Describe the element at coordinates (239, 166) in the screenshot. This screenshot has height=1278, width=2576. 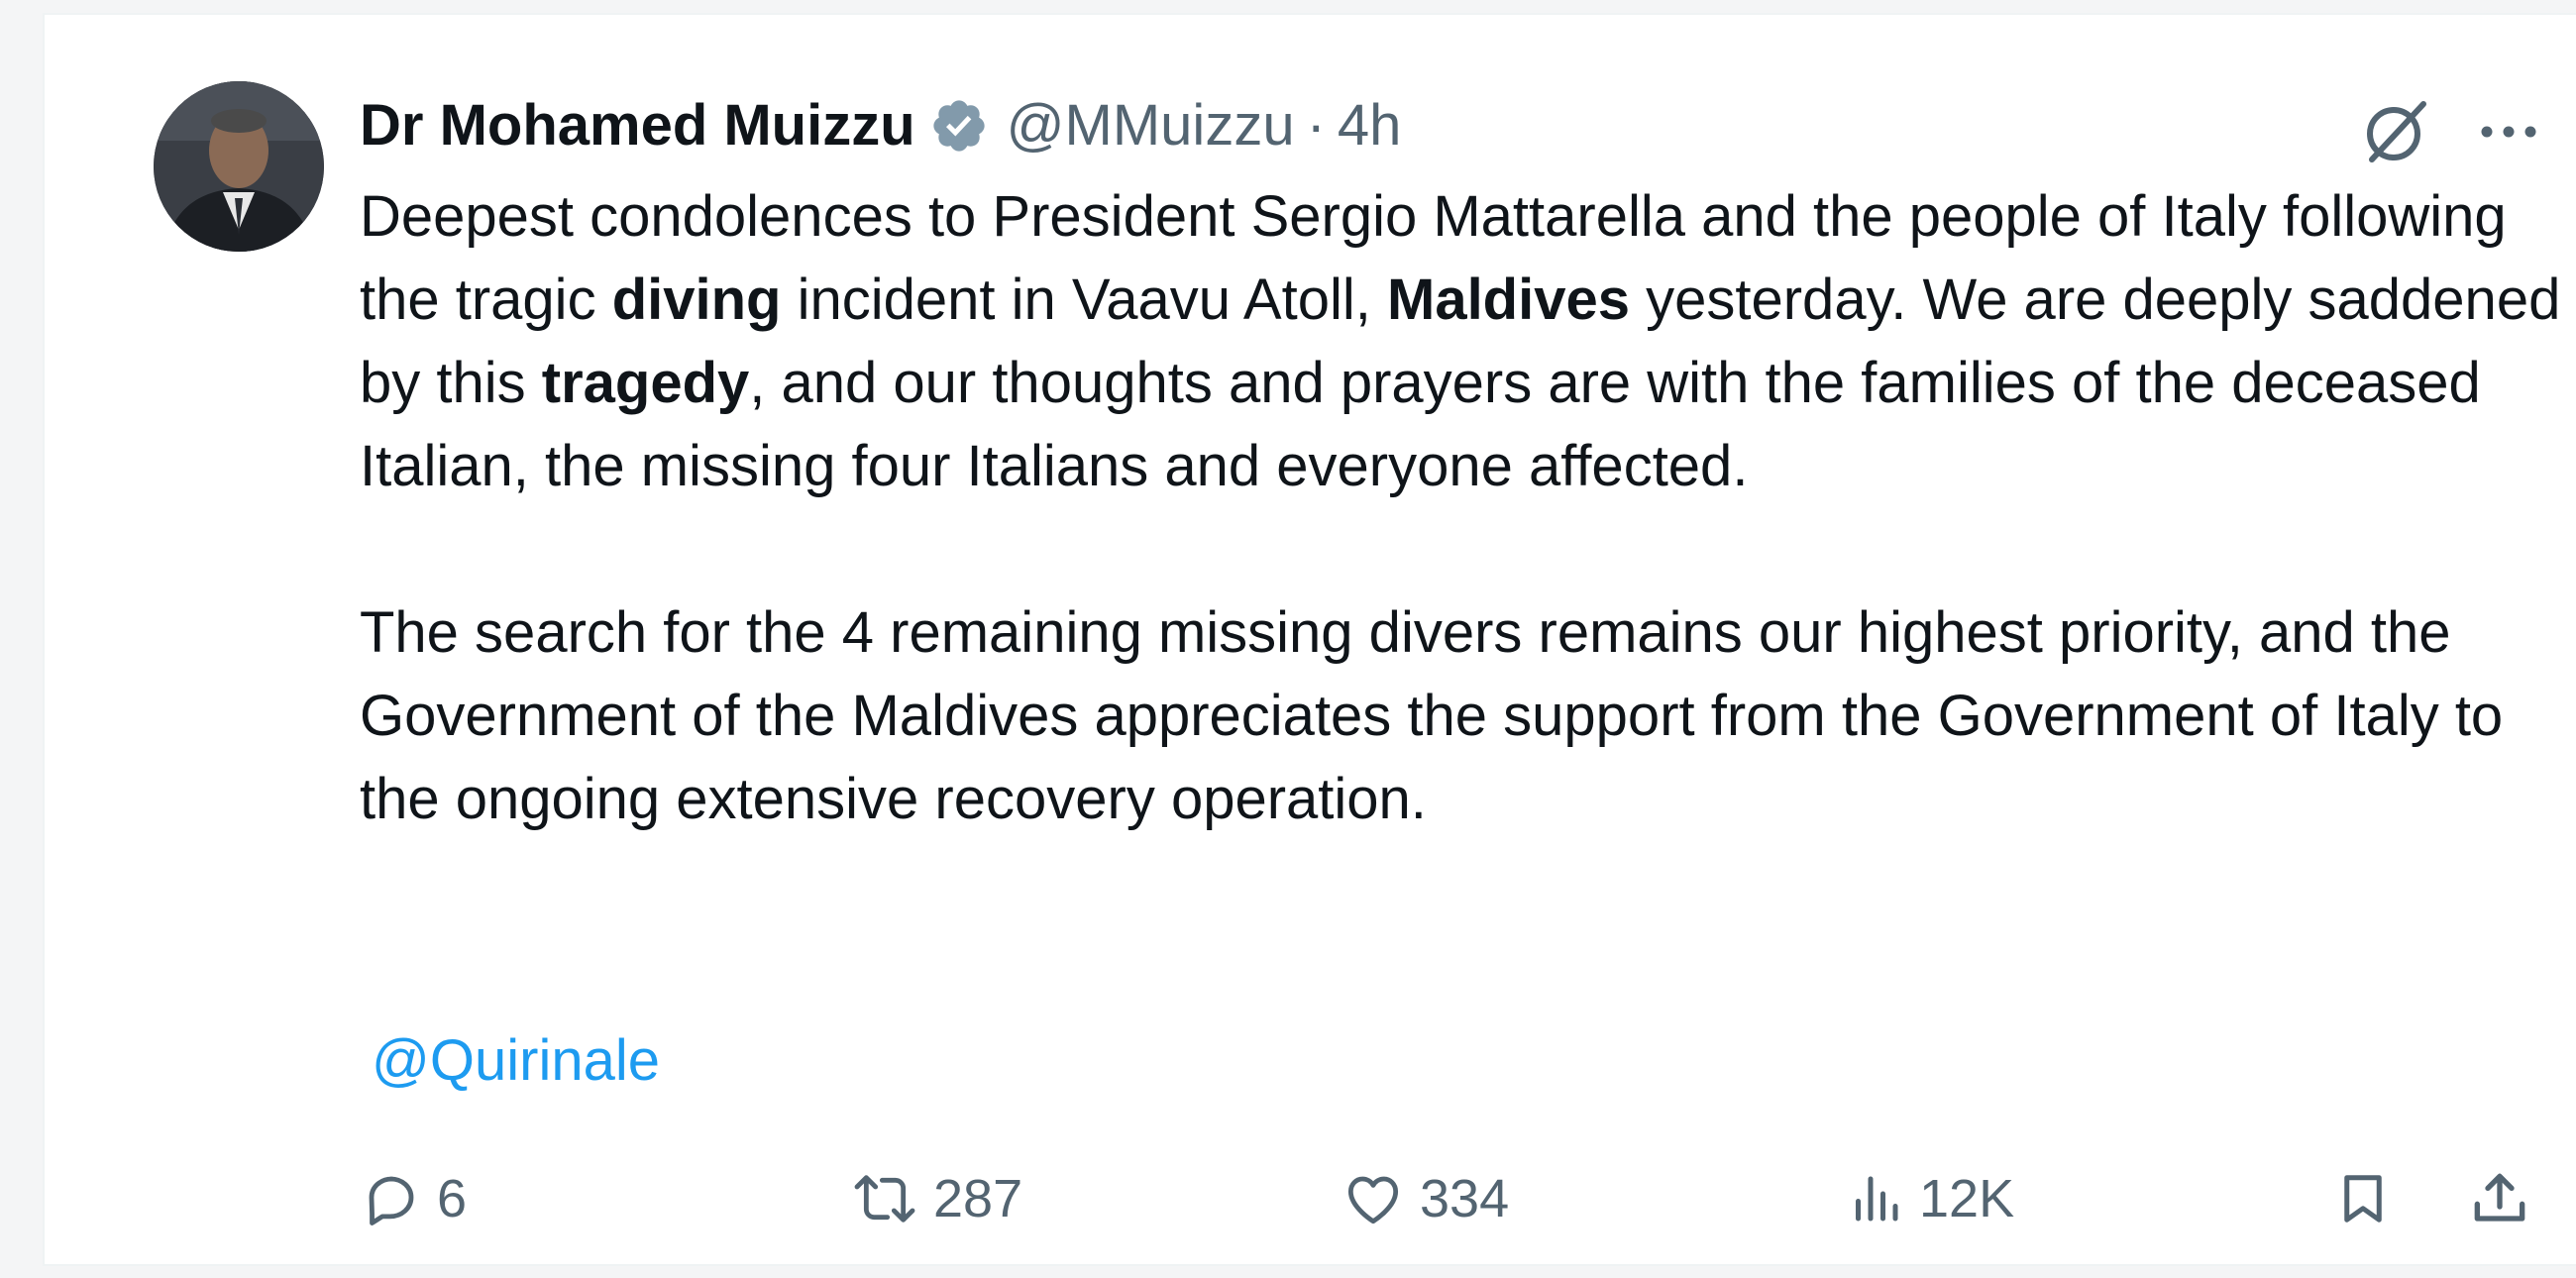
I see `avatar` at that location.